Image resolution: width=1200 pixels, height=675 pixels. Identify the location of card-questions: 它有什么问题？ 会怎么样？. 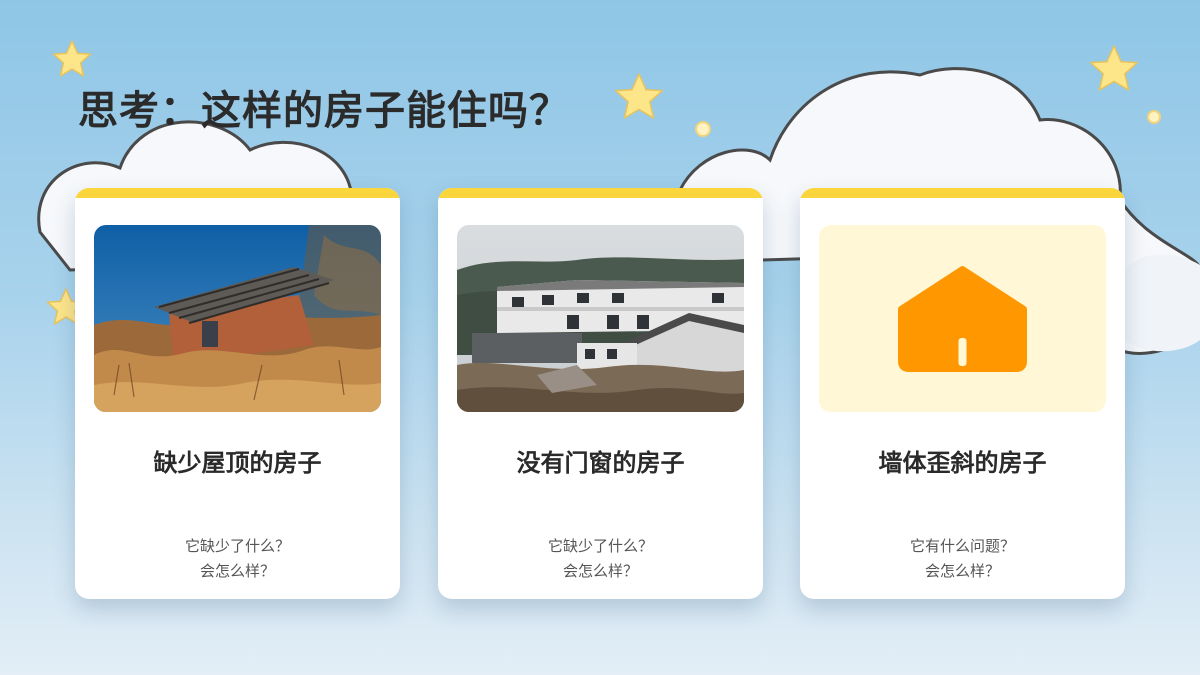
(962, 559).